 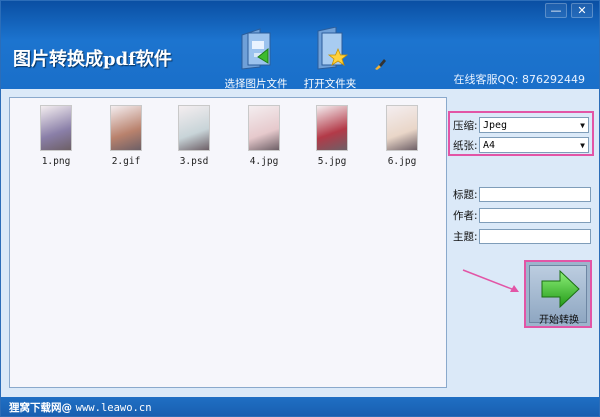 What do you see at coordinates (465, 125) in the screenshot?
I see `compress-label: 压缩:` at bounding box center [465, 125].